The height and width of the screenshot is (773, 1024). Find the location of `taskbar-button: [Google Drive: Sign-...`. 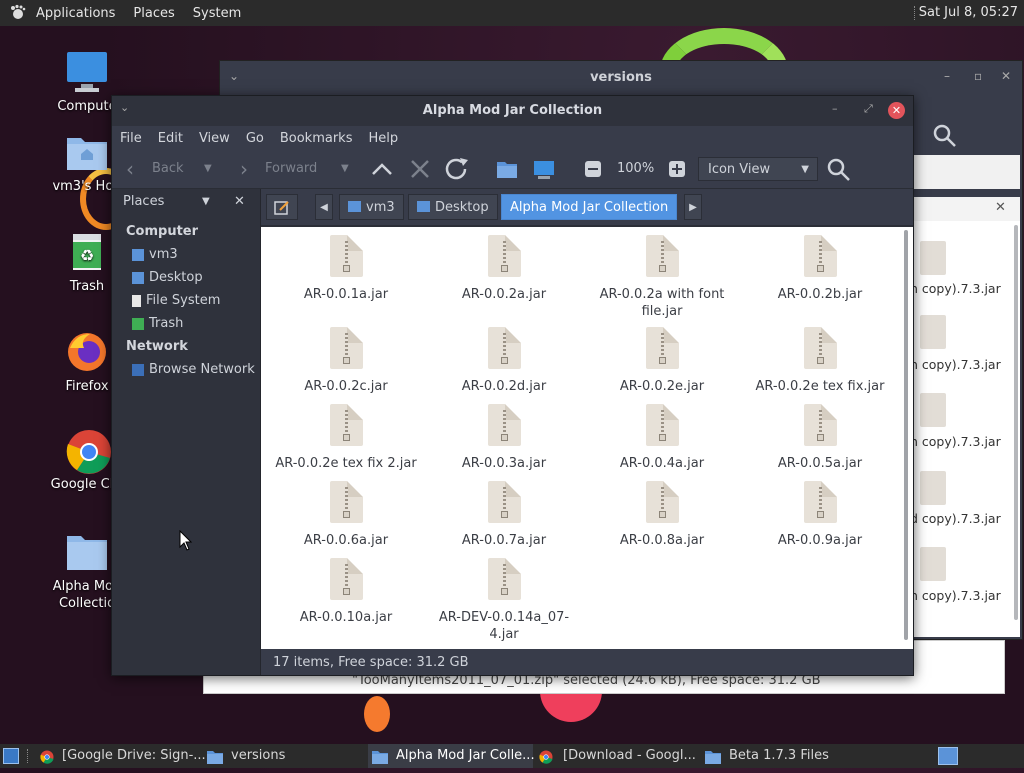

taskbar-button: [Google Drive: Sign-... is located at coordinates (121, 756).